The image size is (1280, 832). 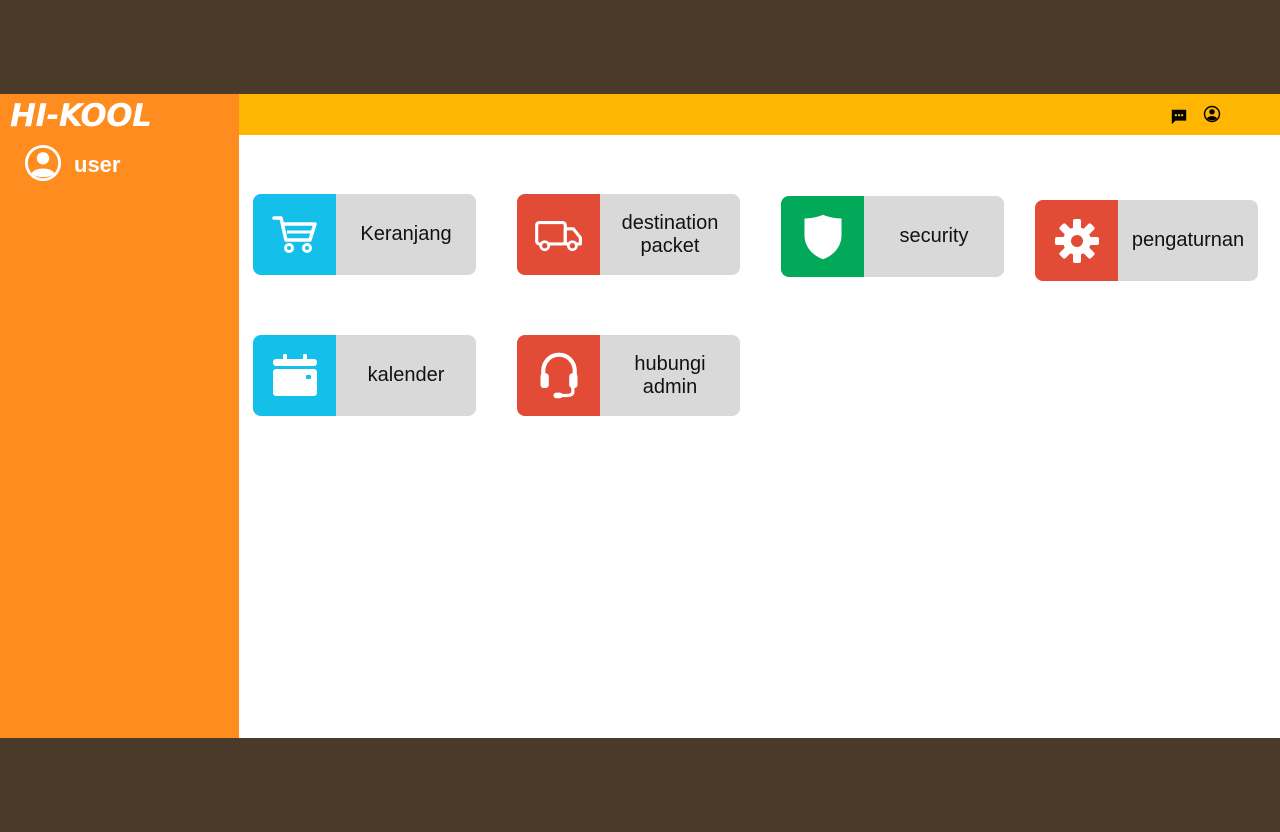 I want to click on shield-icon, so click(x=822, y=236).